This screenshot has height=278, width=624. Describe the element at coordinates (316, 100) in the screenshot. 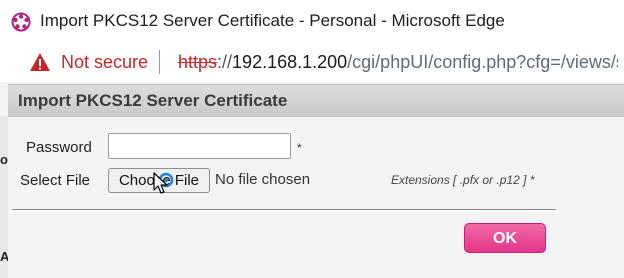

I see `dialog-header: Import PKCS12 Server Certificate` at that location.